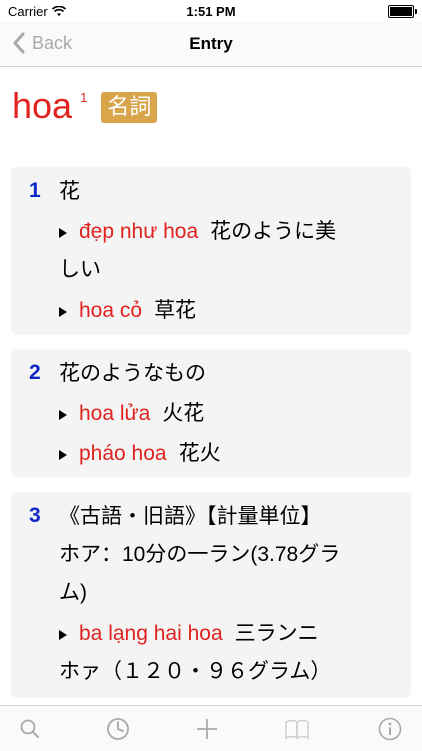 The width and height of the screenshot is (422, 751). I want to click on tab-info, so click(390, 729).